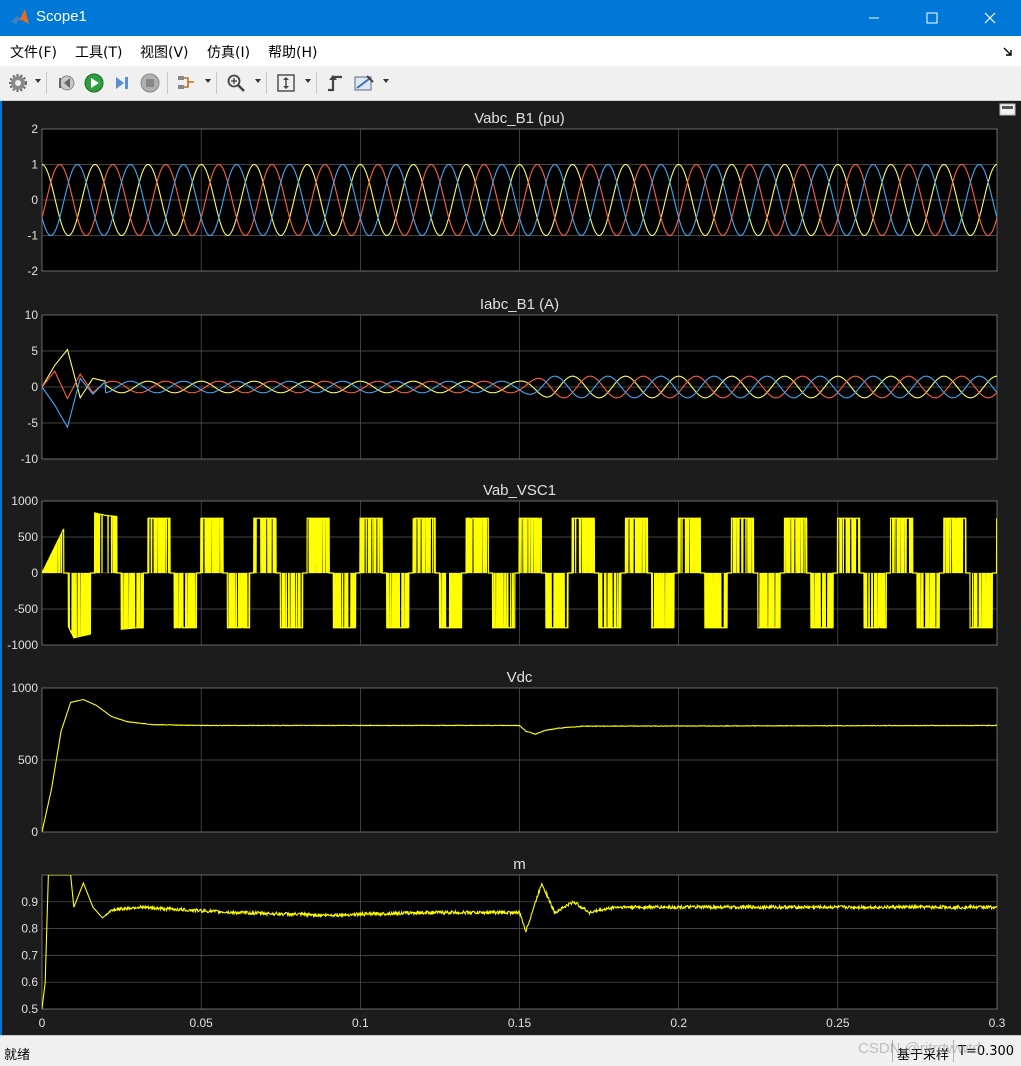 Image resolution: width=1021 pixels, height=1066 pixels. Describe the element at coordinates (519, 490) in the screenshot. I see `plot-title: Vab_VSC1` at that location.